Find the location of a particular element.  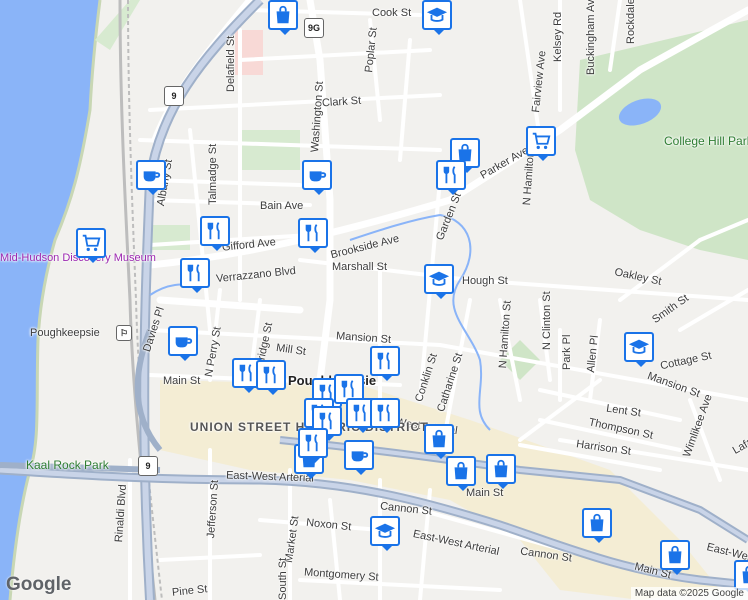

street-label: N Clinton St is located at coordinates (547, 320).